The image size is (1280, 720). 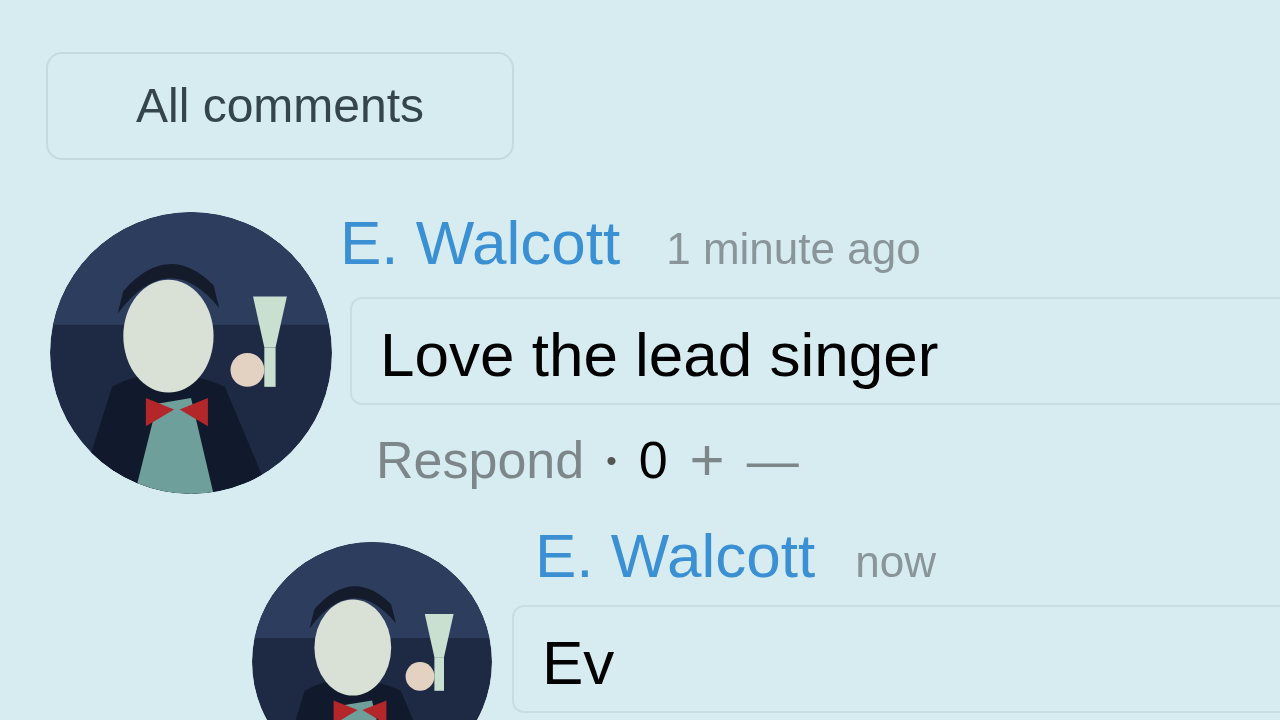 What do you see at coordinates (793, 249) in the screenshot?
I see `timestamp: 1 minute ago` at bounding box center [793, 249].